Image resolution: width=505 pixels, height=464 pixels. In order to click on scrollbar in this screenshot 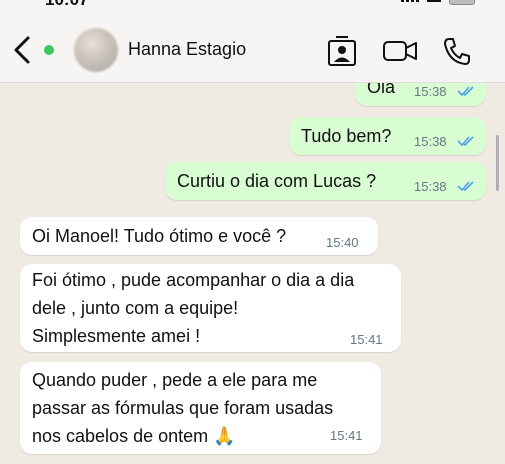, I will do `click(497, 163)`.